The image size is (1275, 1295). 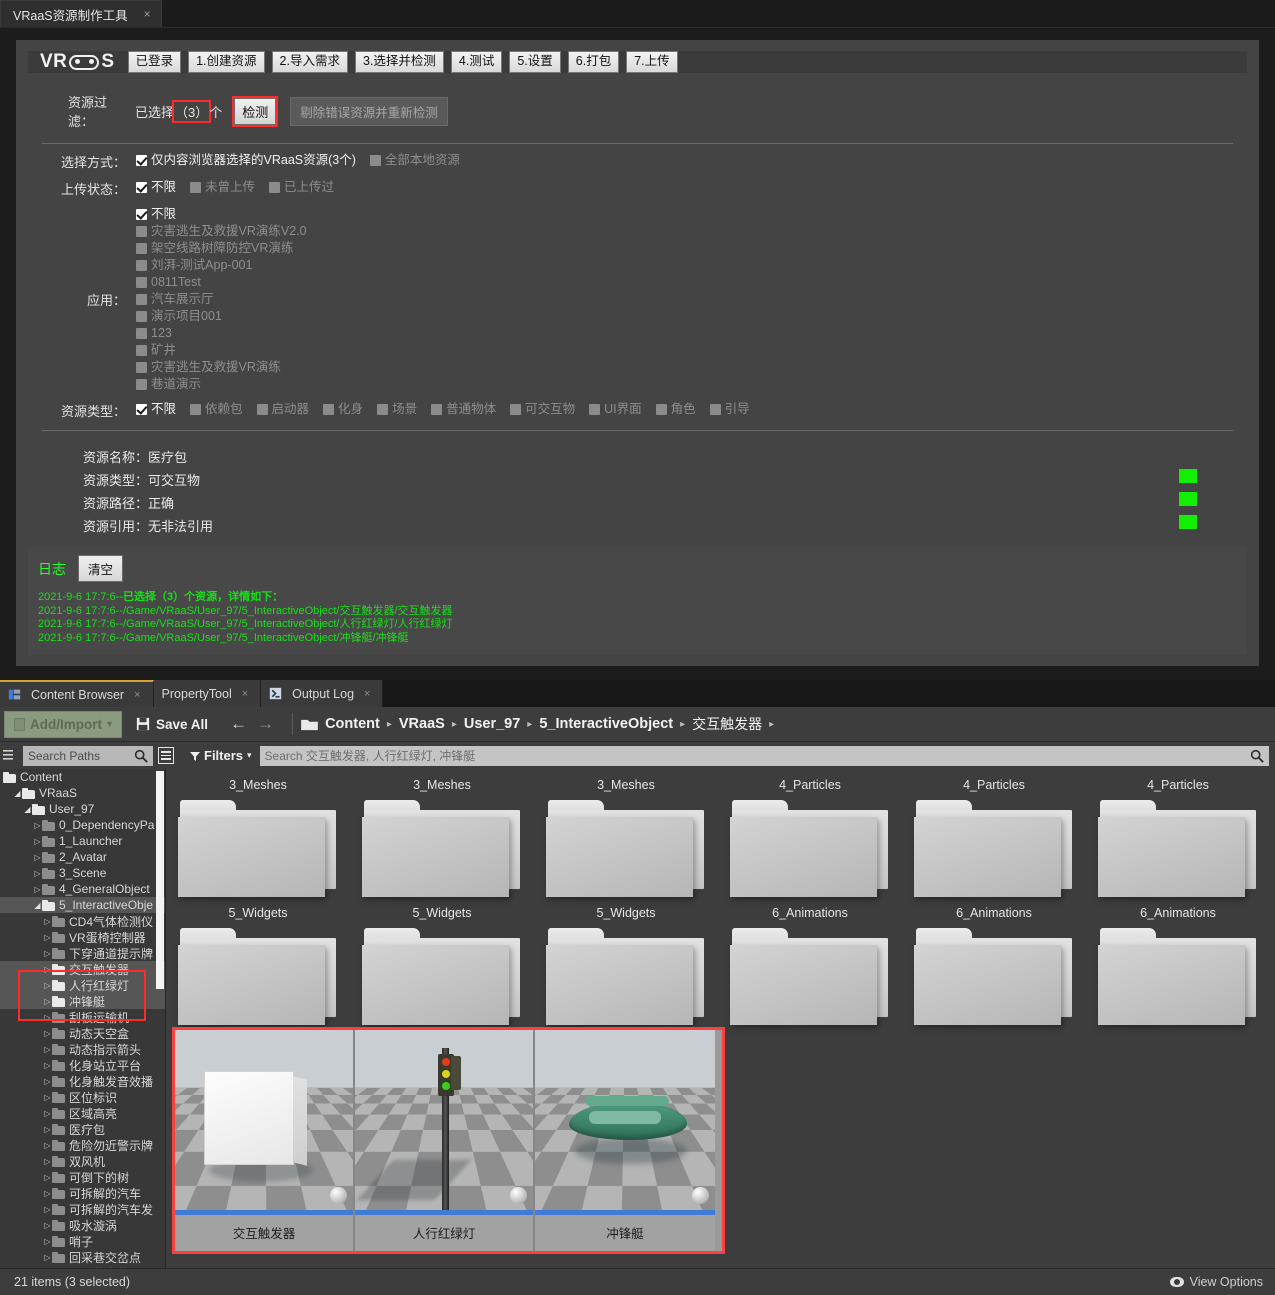 What do you see at coordinates (82, 857) in the screenshot?
I see `tree-node: ▷ 2_Avatar` at bounding box center [82, 857].